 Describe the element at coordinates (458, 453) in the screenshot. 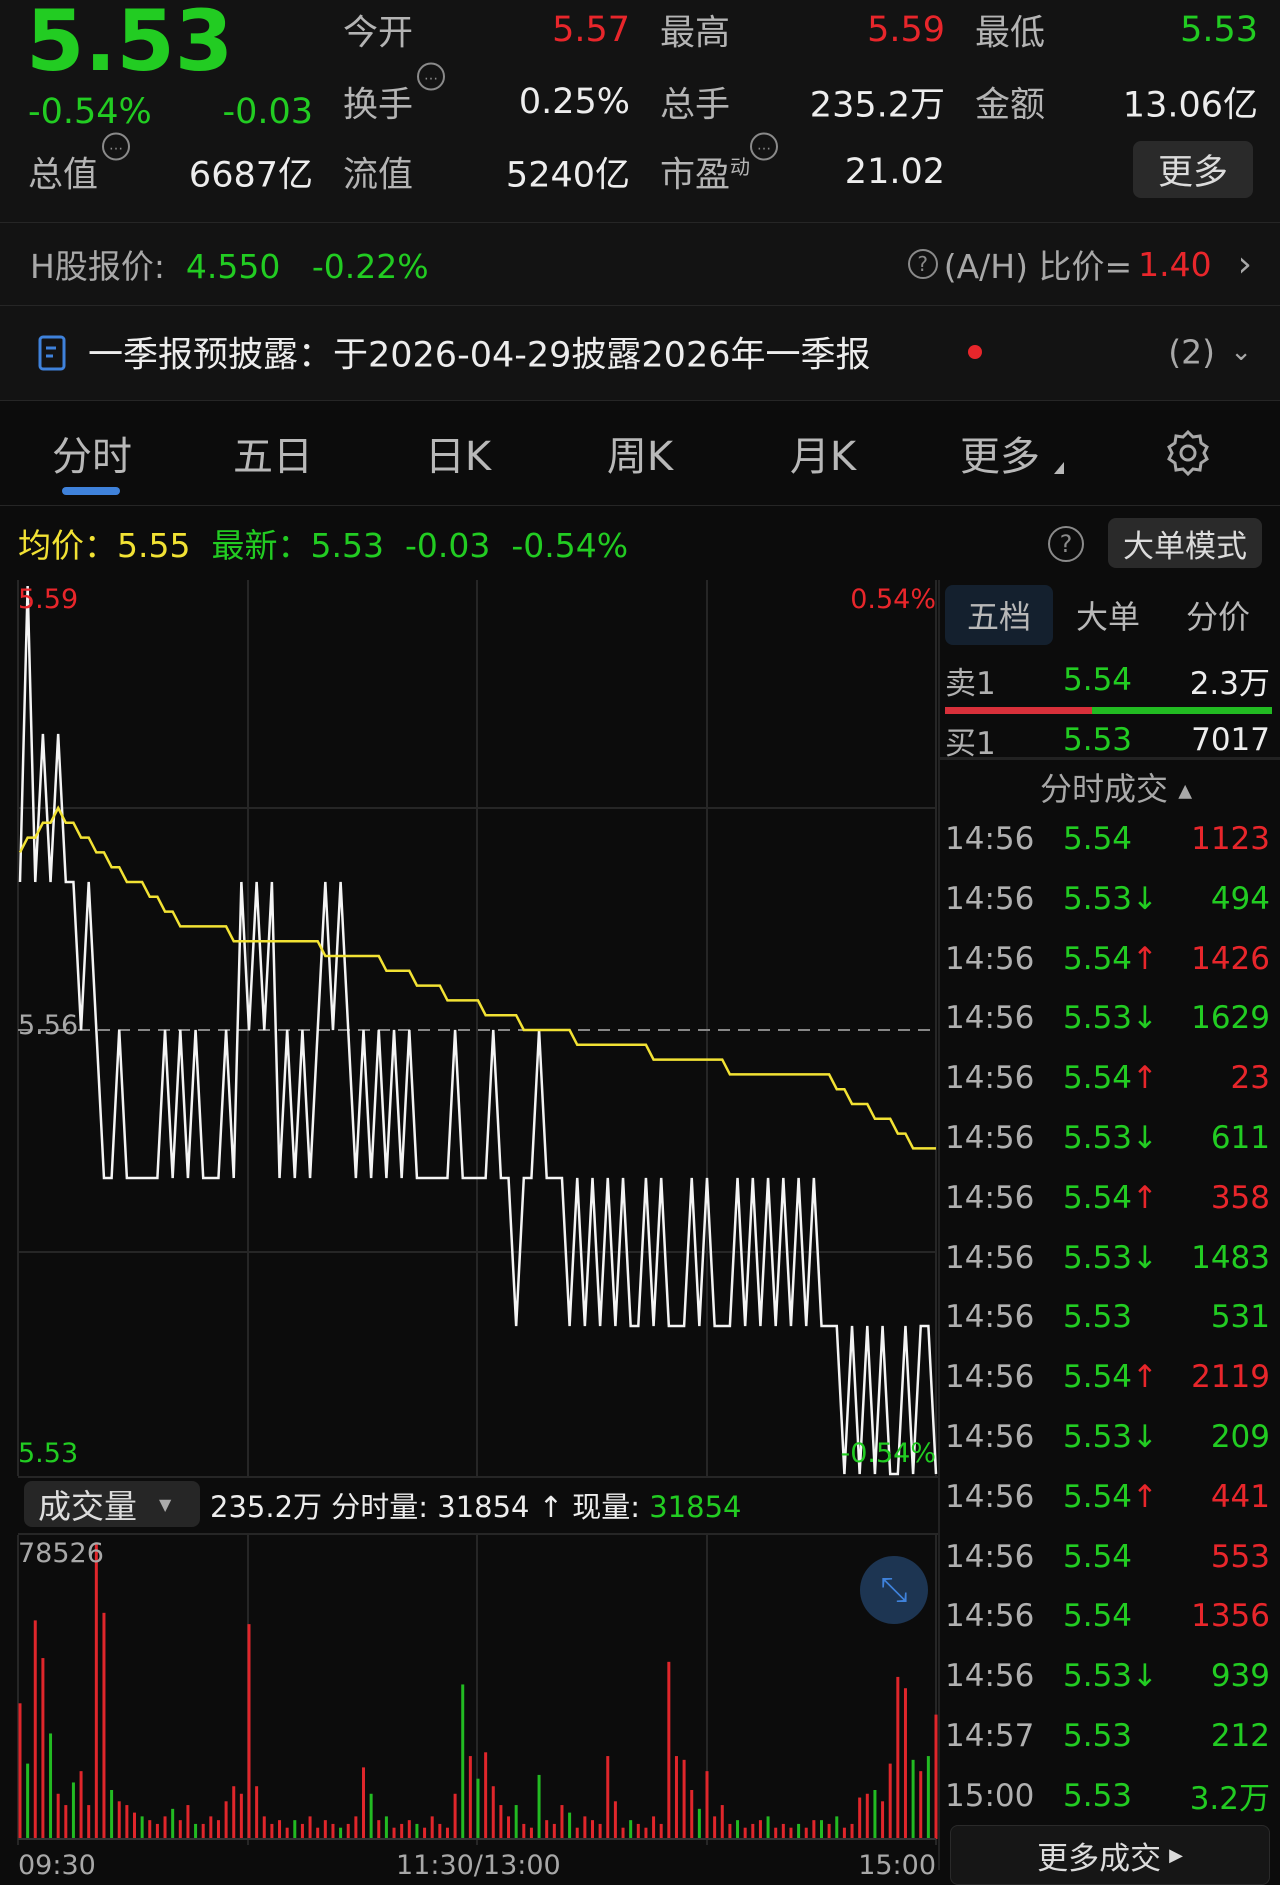

I see `tab-daily-k: 日K` at that location.